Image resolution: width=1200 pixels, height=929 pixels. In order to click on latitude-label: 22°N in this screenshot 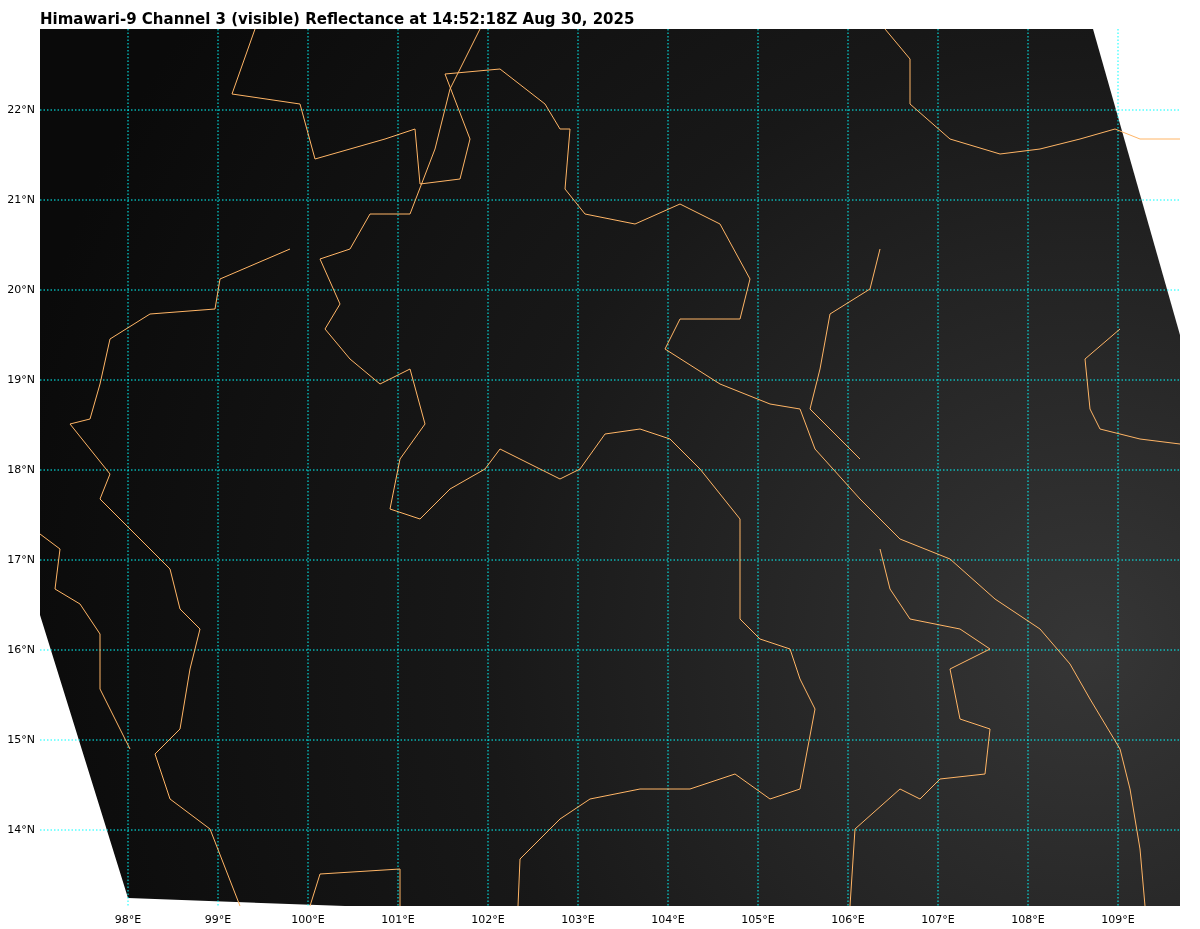, I will do `click(21, 110)`.